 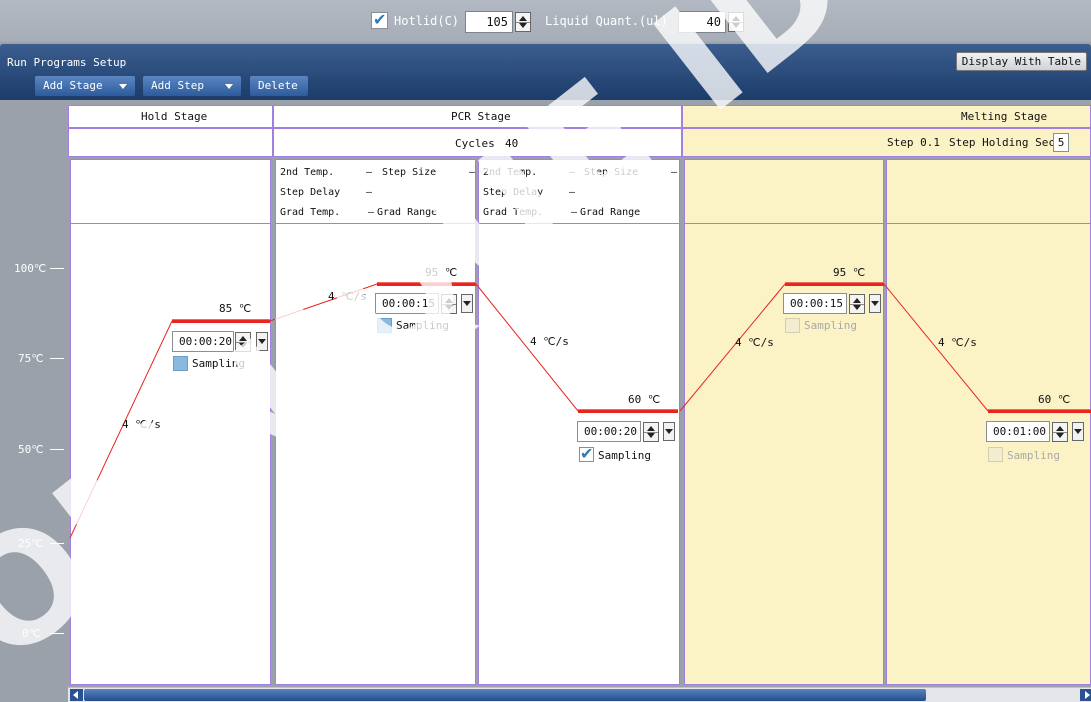 What do you see at coordinates (426, 284) in the screenshot?
I see `pcr-denature-plateau` at bounding box center [426, 284].